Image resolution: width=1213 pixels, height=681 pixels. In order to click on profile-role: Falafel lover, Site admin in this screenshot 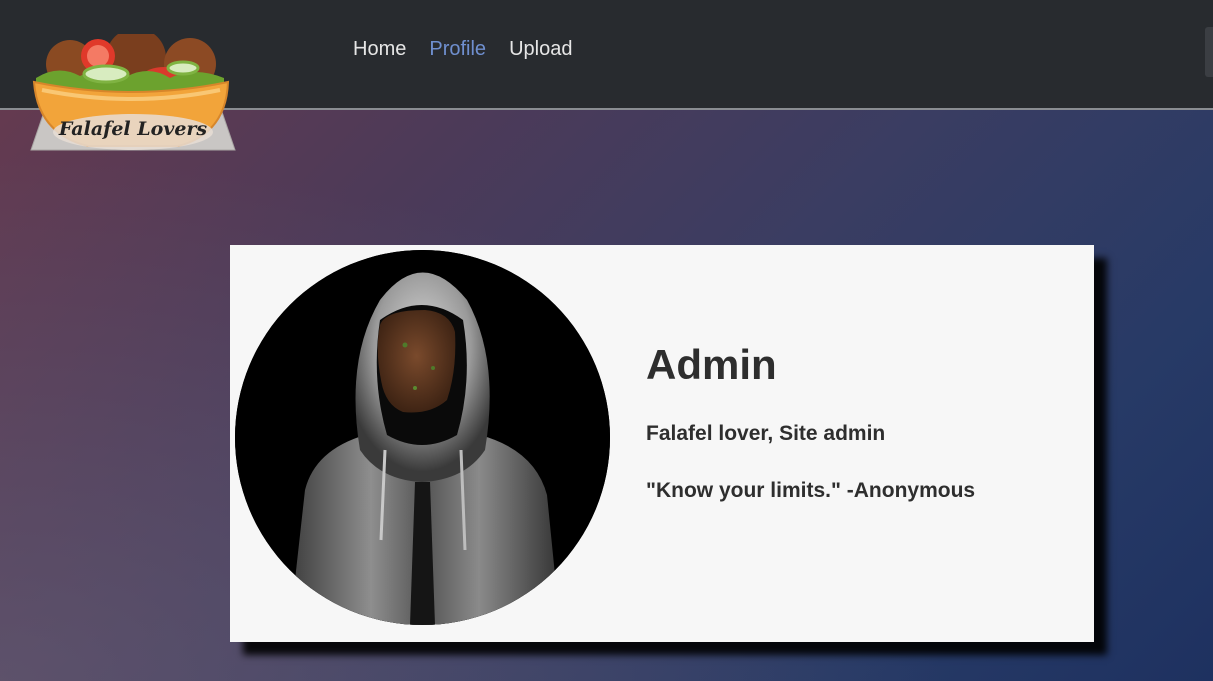, I will do `click(766, 433)`.